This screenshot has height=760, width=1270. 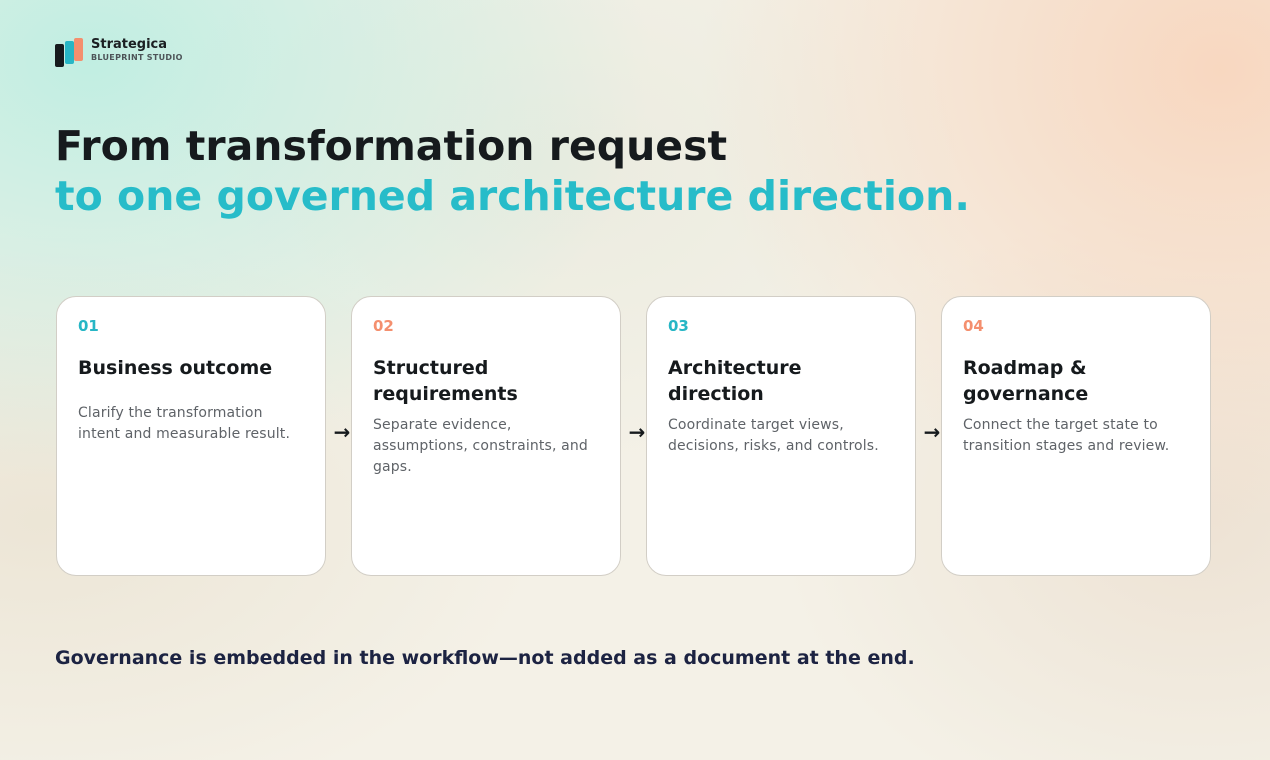 I want to click on headline-line-2: to one governed architecture direction., so click(x=512, y=196).